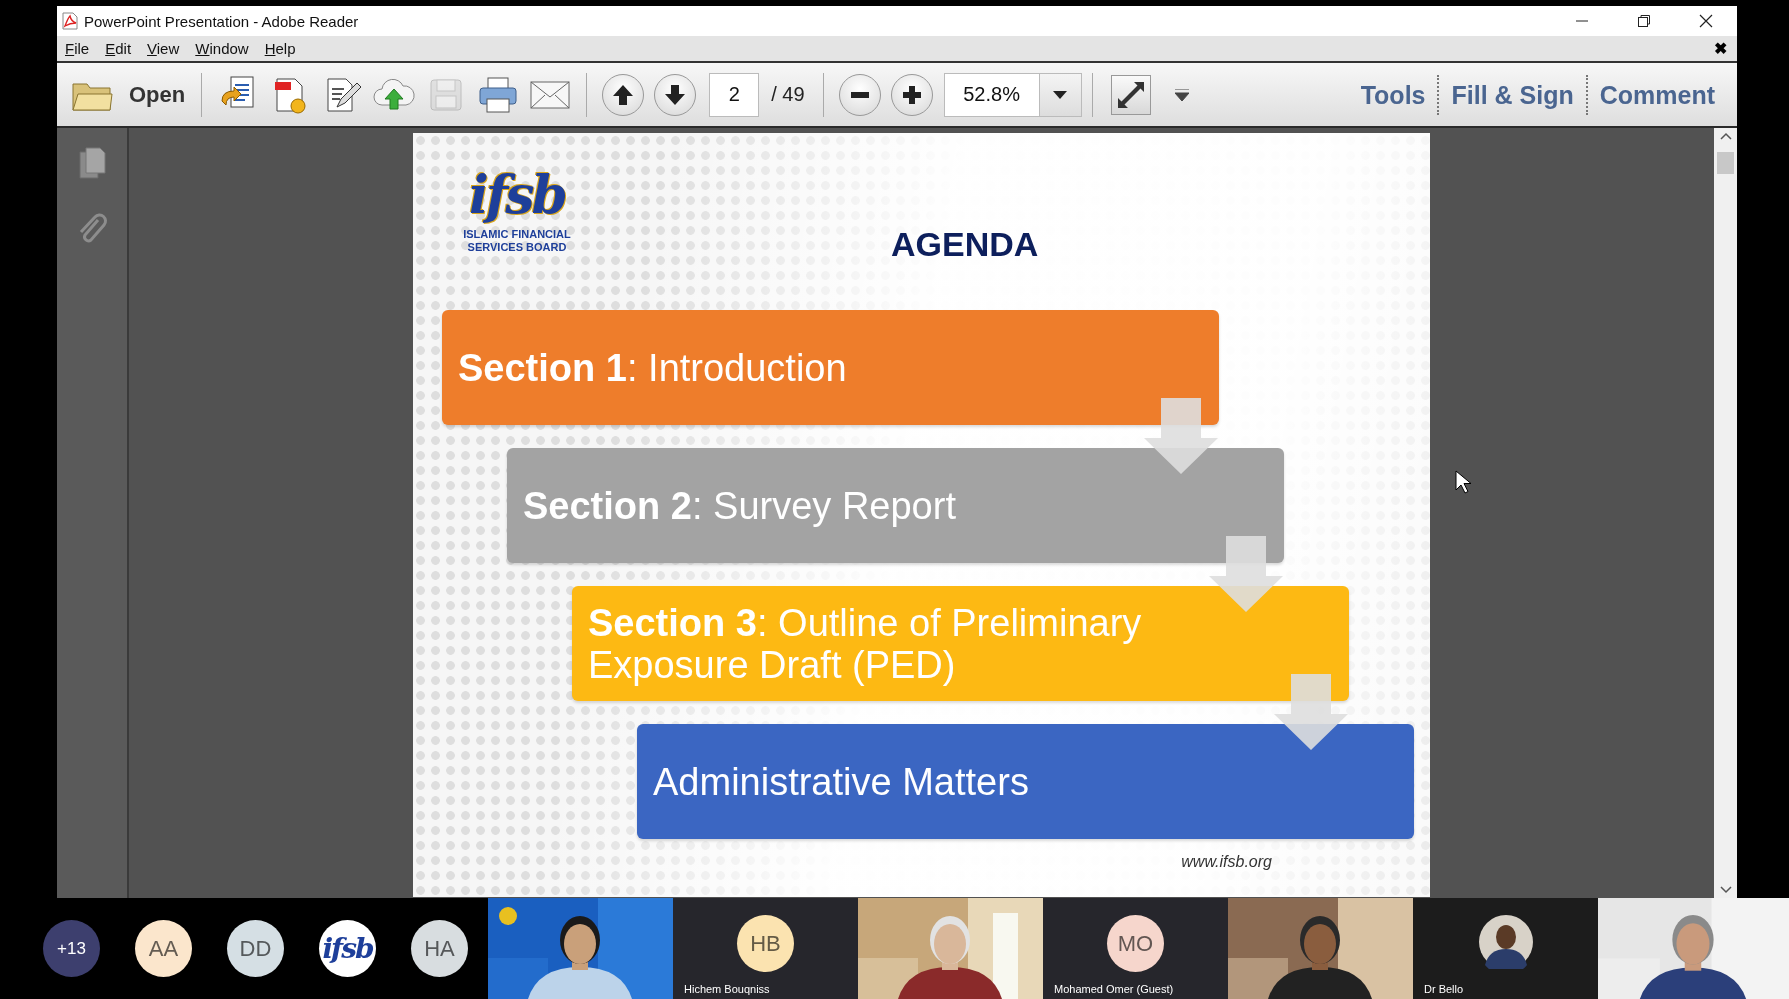  I want to click on zoom-out-button, so click(859, 94).